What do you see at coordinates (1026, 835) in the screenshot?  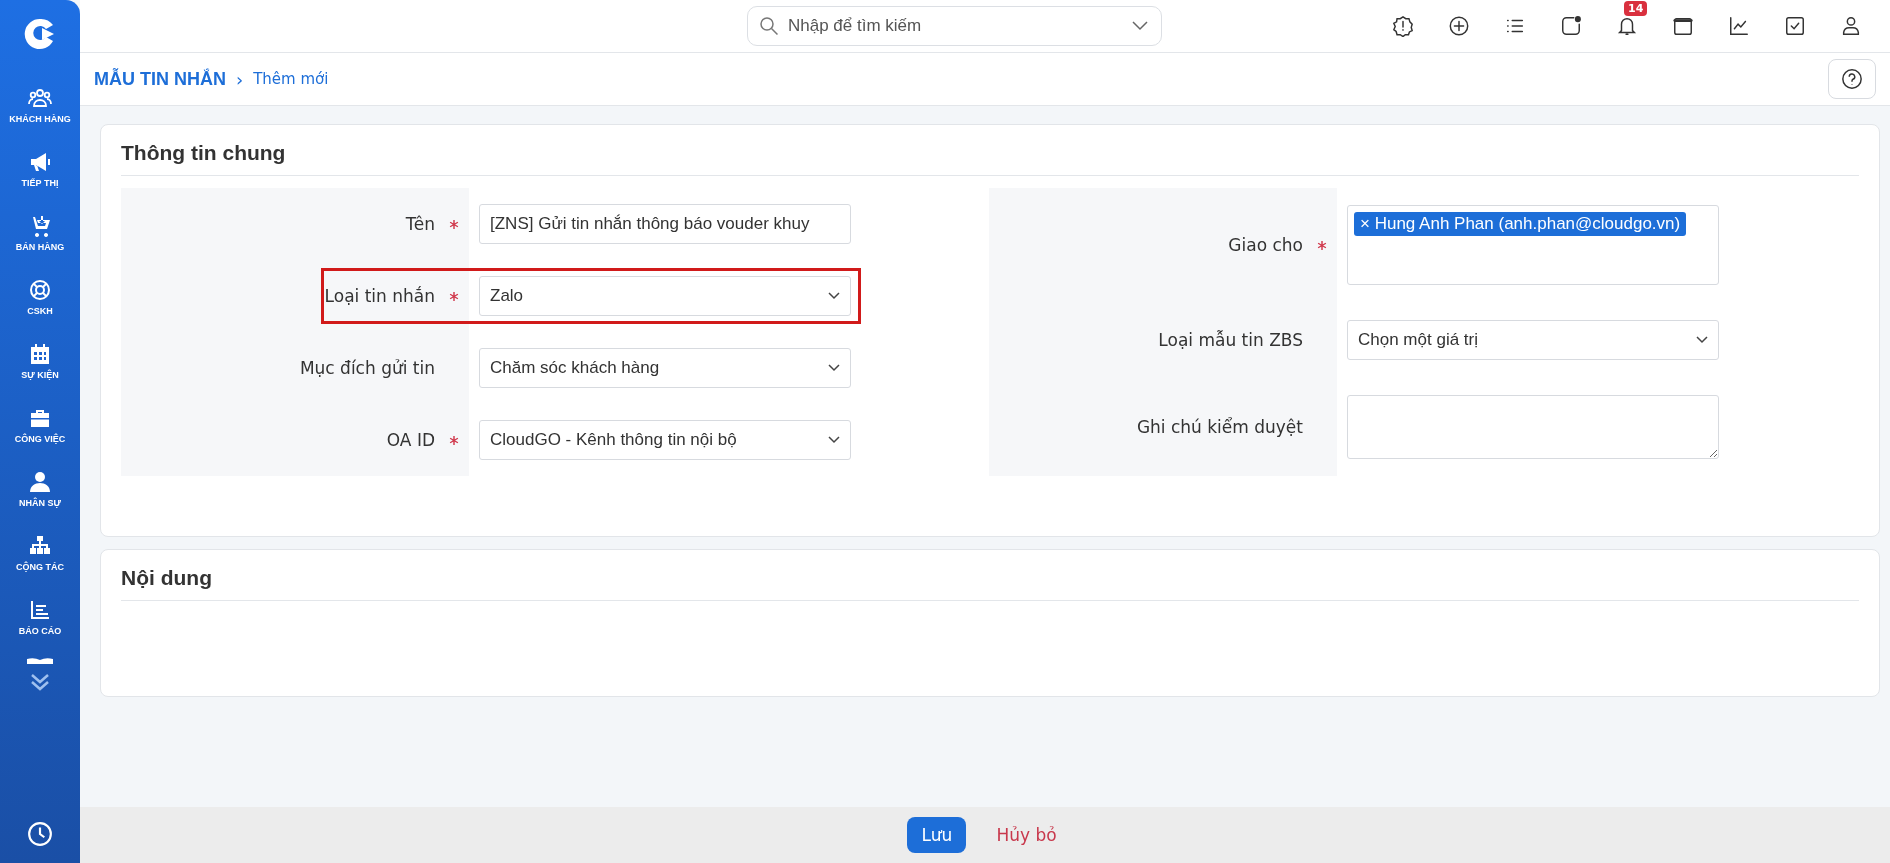 I see `cancel-link: Hủy bỏ` at bounding box center [1026, 835].